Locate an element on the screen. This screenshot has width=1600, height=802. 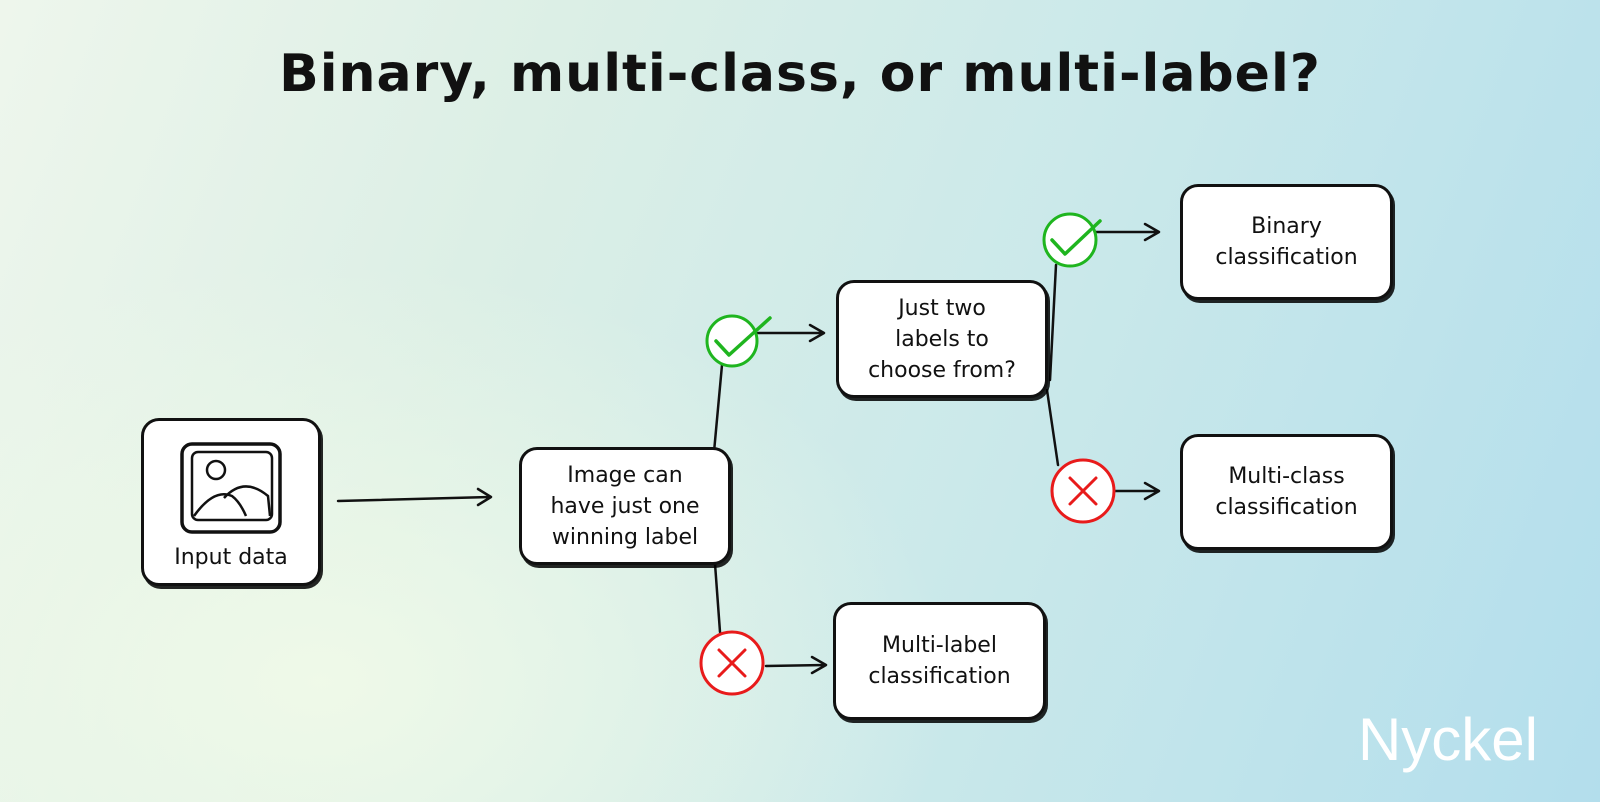
brand-logo: Nyckel is located at coordinates (1447, 739).